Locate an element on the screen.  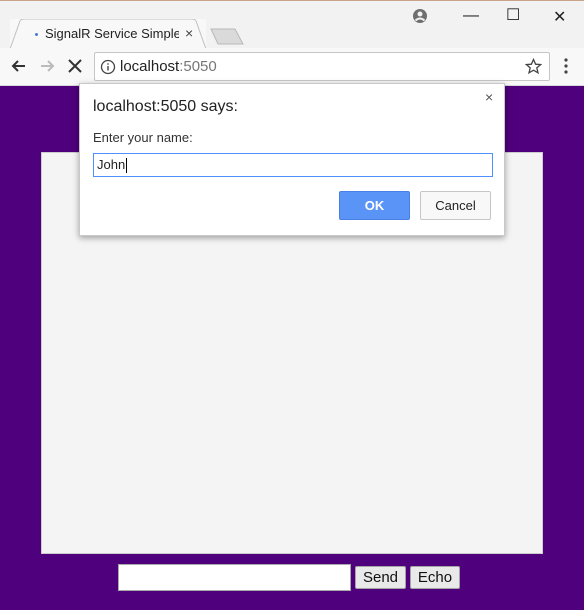
back-icon is located at coordinates (19, 66).